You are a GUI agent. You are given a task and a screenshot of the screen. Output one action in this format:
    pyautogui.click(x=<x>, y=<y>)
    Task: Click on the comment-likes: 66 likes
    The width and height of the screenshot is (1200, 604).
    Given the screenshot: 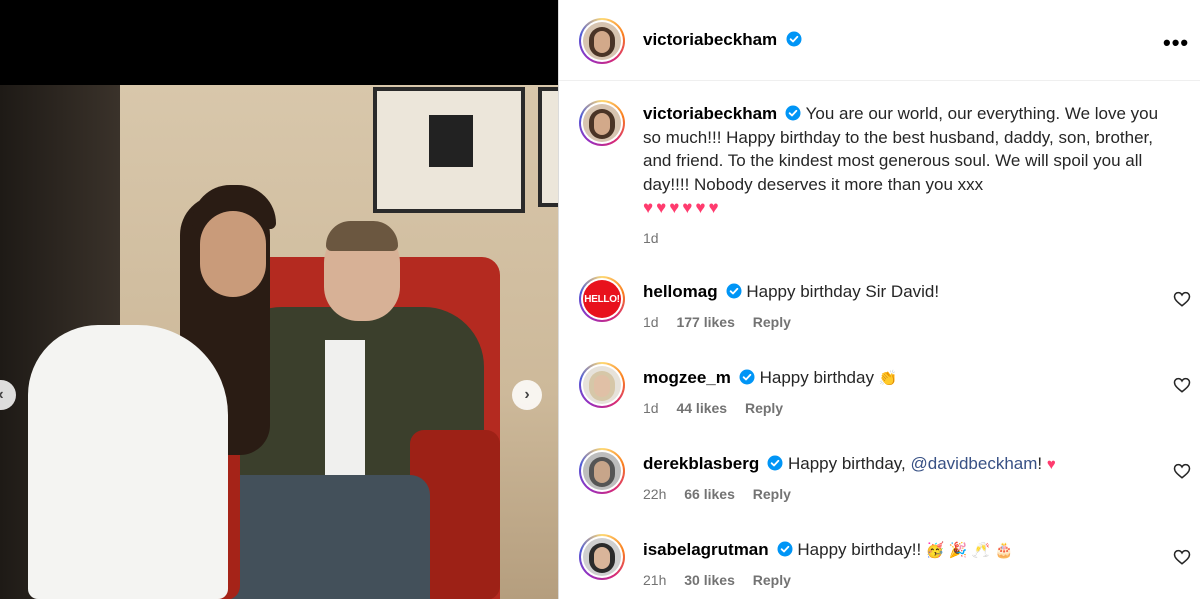 What is the action you would take?
    pyautogui.click(x=709, y=494)
    